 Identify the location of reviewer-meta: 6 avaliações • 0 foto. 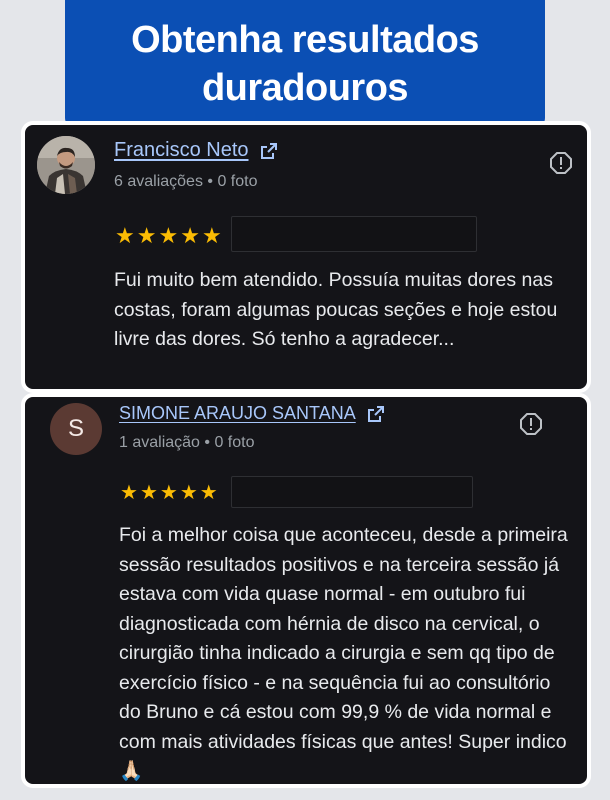
(186, 181).